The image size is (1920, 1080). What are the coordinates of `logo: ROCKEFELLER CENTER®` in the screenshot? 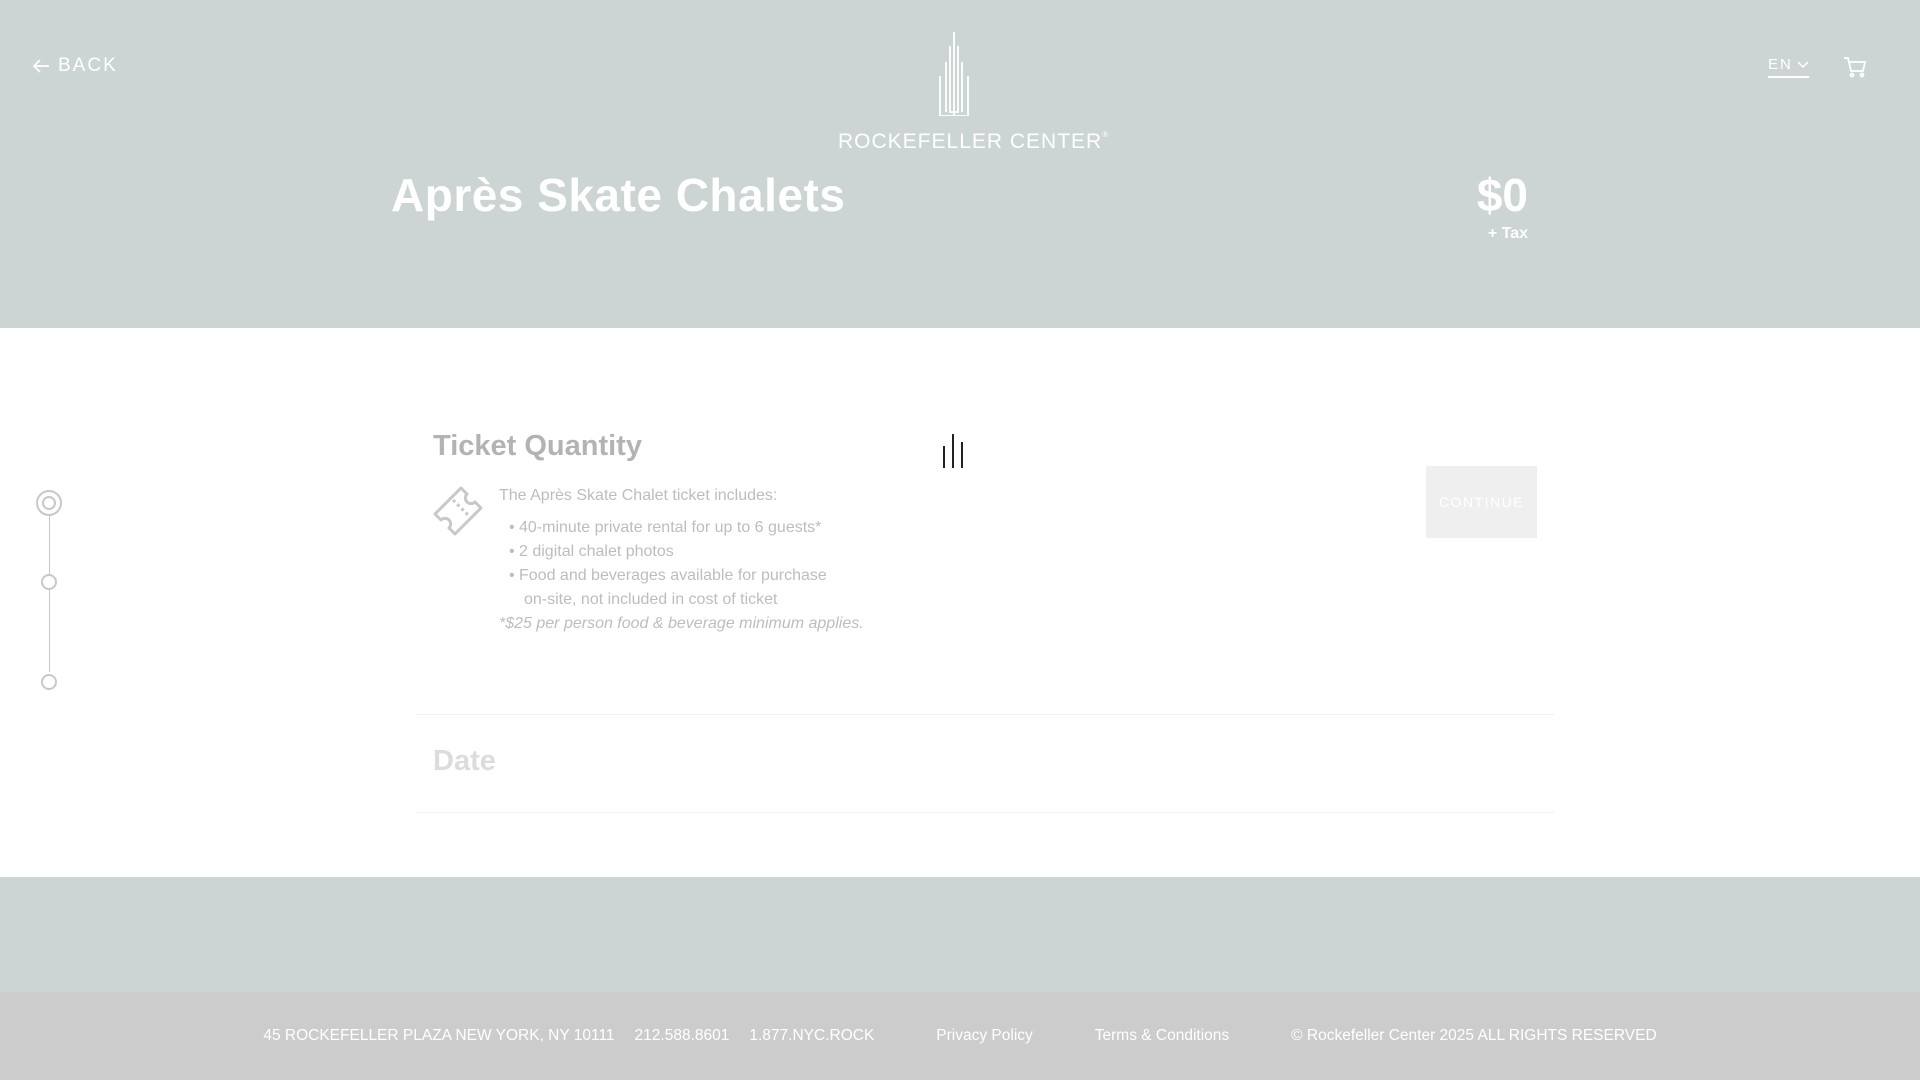 It's located at (974, 95).